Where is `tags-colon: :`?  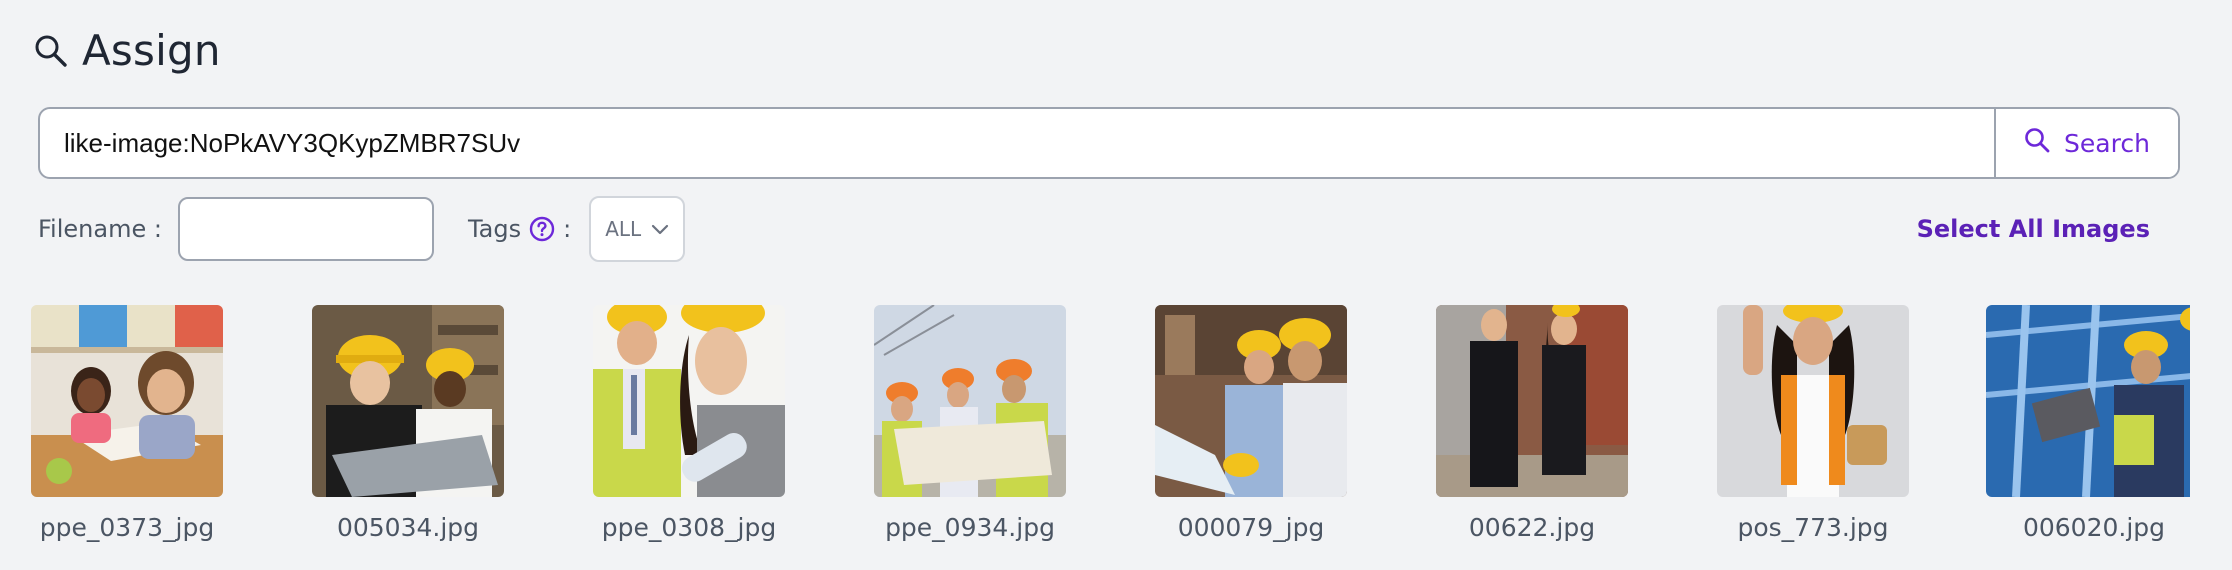
tags-colon: : is located at coordinates (567, 229).